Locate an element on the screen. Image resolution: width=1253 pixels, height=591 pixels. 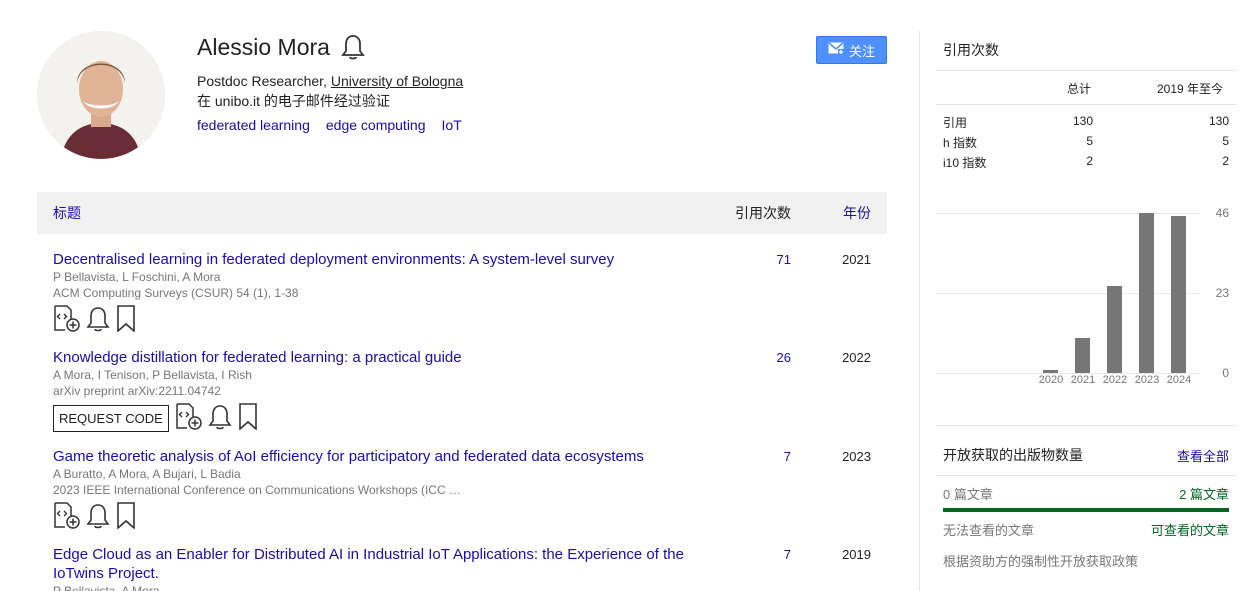
chart-y-tick-label: 0 is located at coordinates (1225, 373).